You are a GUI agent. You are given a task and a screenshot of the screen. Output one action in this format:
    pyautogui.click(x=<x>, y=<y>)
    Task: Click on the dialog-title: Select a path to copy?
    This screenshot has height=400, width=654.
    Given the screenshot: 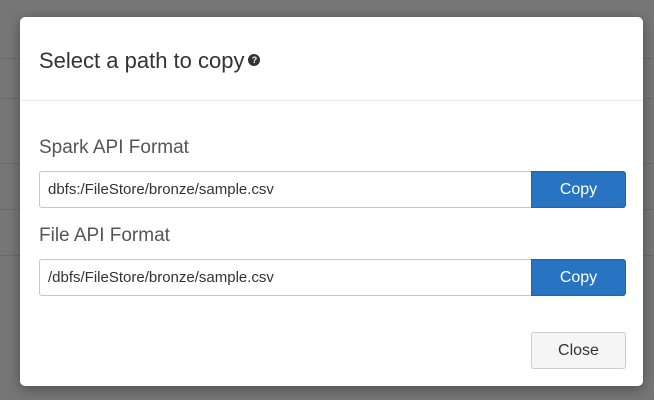 What is the action you would take?
    pyautogui.click(x=150, y=61)
    